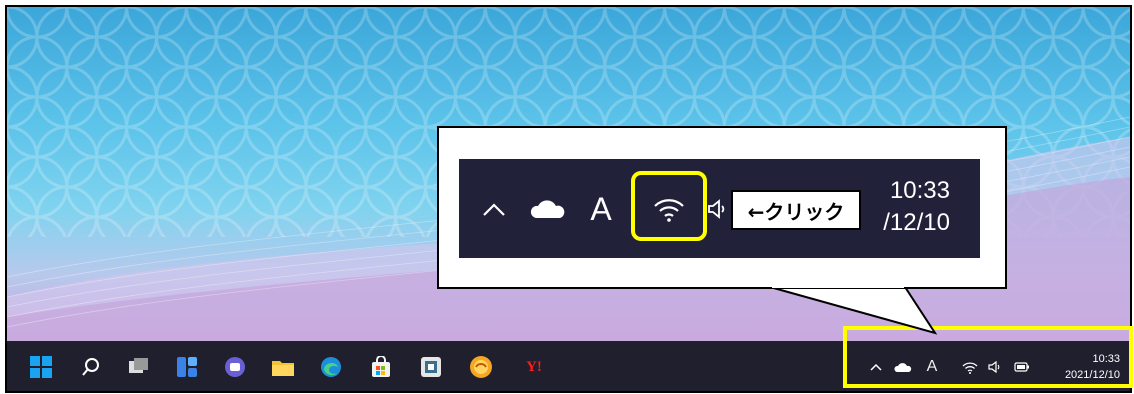  I want to click on zoom-ime-indicator: A, so click(601, 209).